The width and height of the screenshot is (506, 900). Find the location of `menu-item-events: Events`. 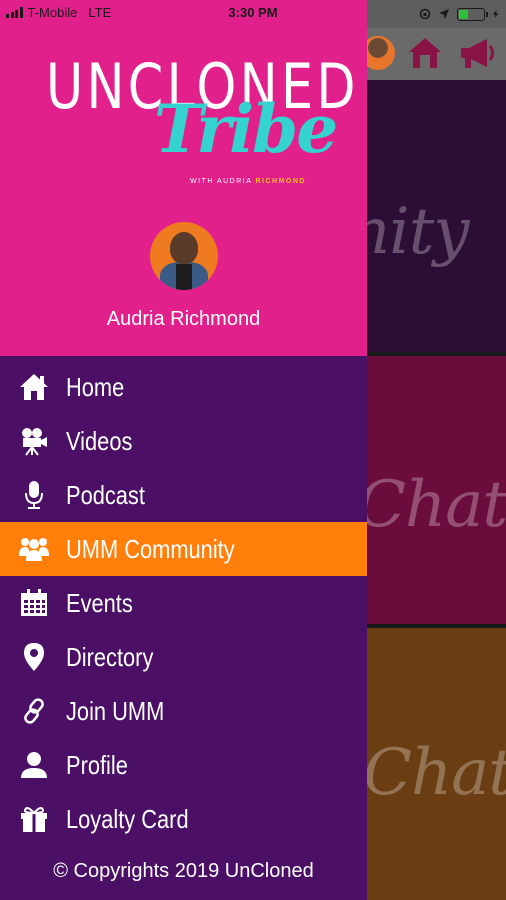

menu-item-events: Events is located at coordinates (183, 603).